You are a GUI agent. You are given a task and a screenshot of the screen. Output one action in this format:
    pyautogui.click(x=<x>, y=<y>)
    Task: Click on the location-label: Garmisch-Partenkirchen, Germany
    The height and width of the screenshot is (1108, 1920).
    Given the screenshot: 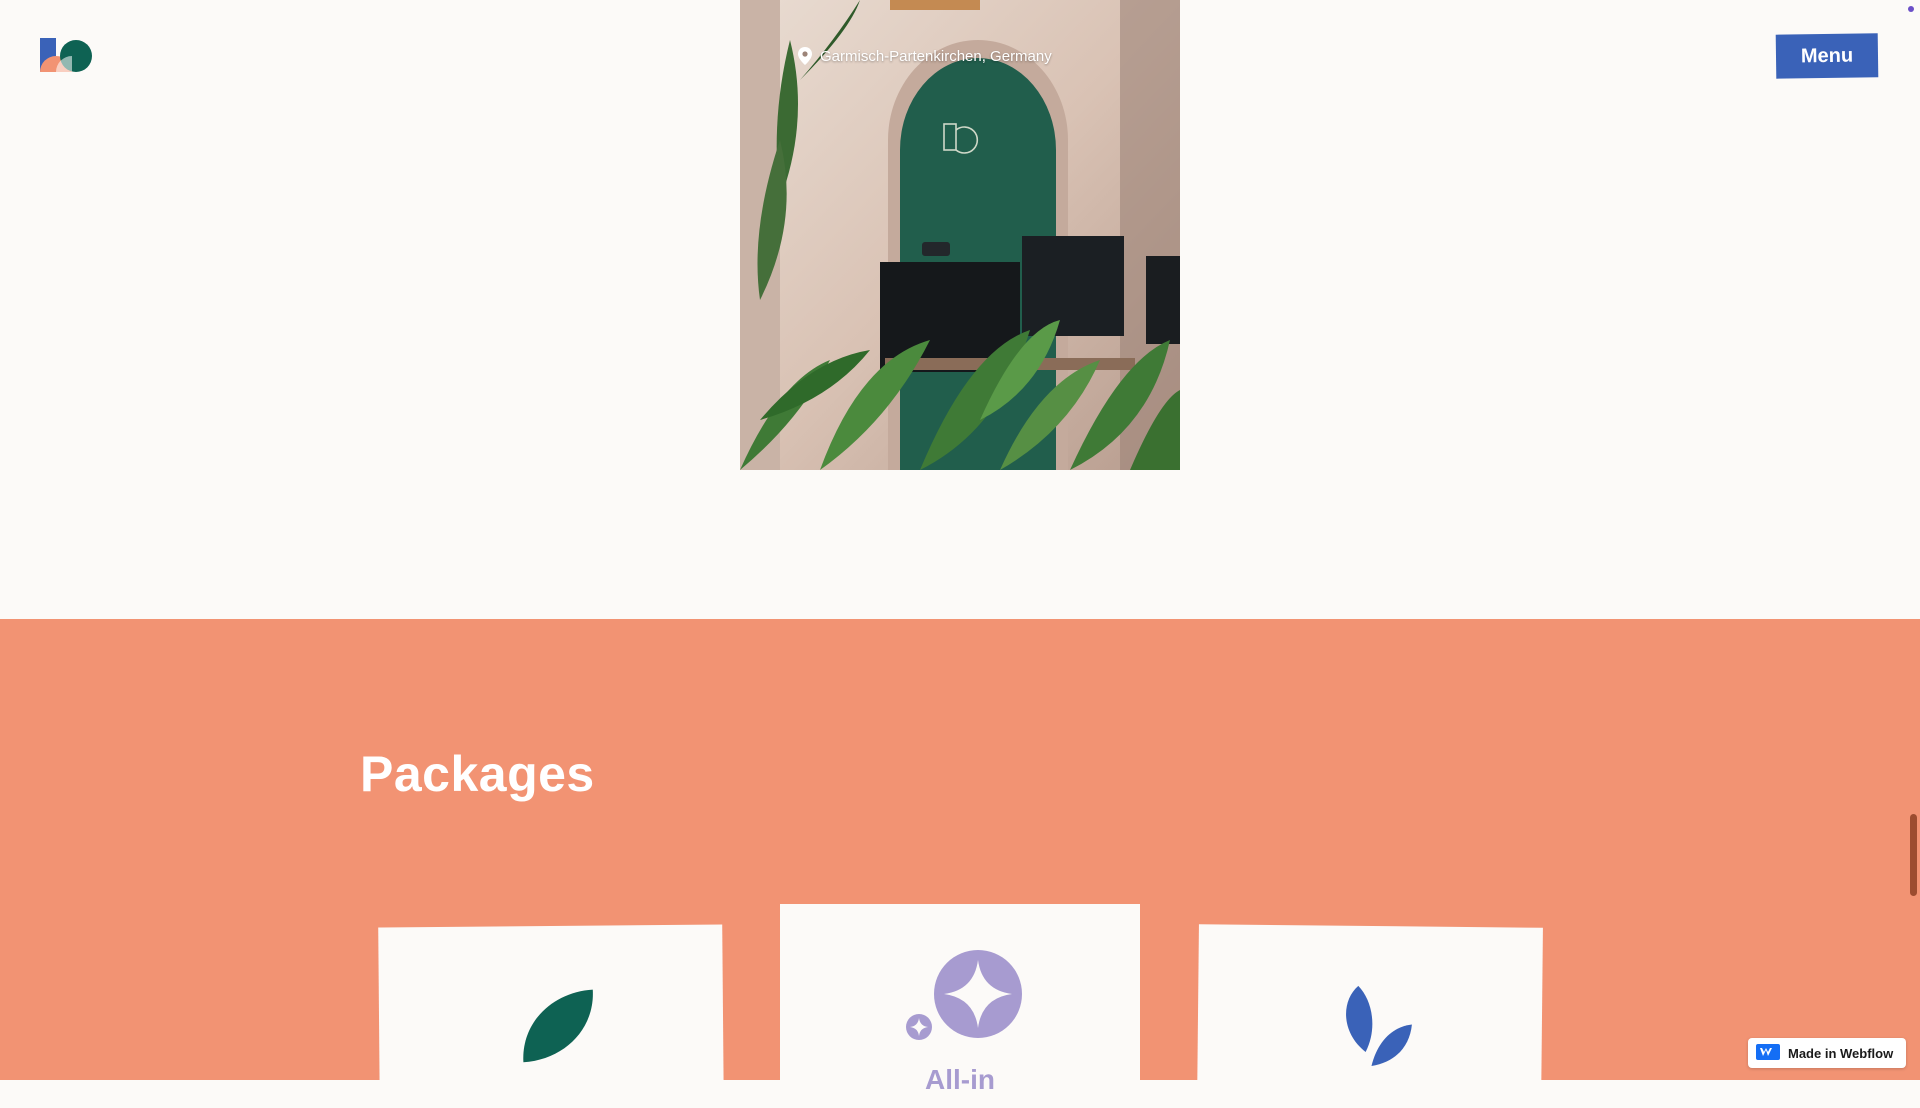 What is the action you would take?
    pyautogui.click(x=925, y=56)
    